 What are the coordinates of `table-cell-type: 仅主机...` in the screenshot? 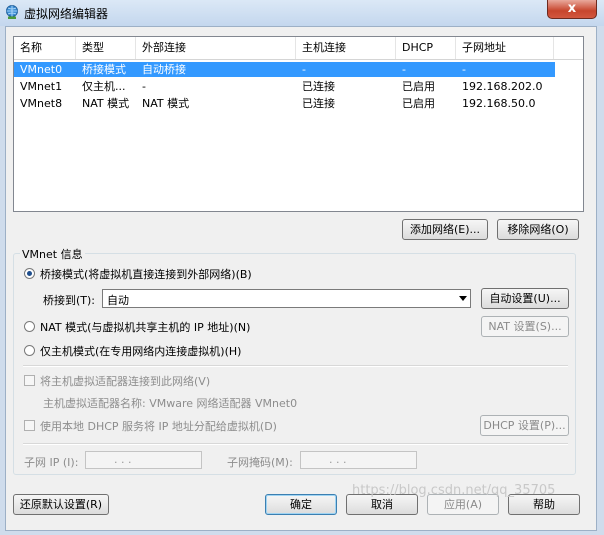 It's located at (104, 86).